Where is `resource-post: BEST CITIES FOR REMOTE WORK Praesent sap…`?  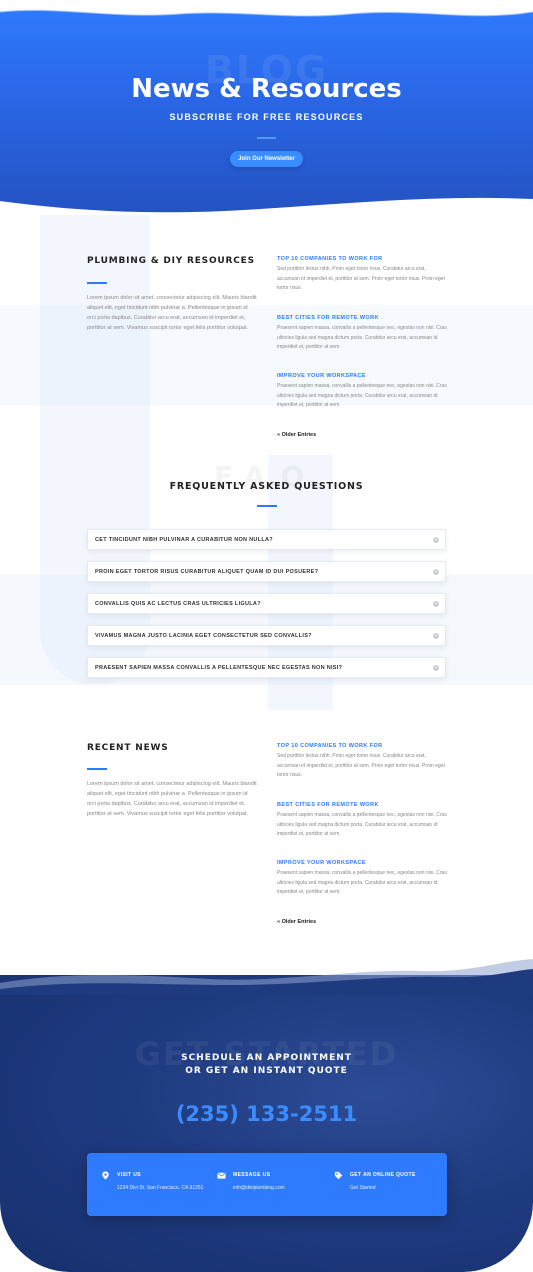 resource-post: BEST CITIES FOR REMOTE WORK Praesent sap… is located at coordinates (362, 334).